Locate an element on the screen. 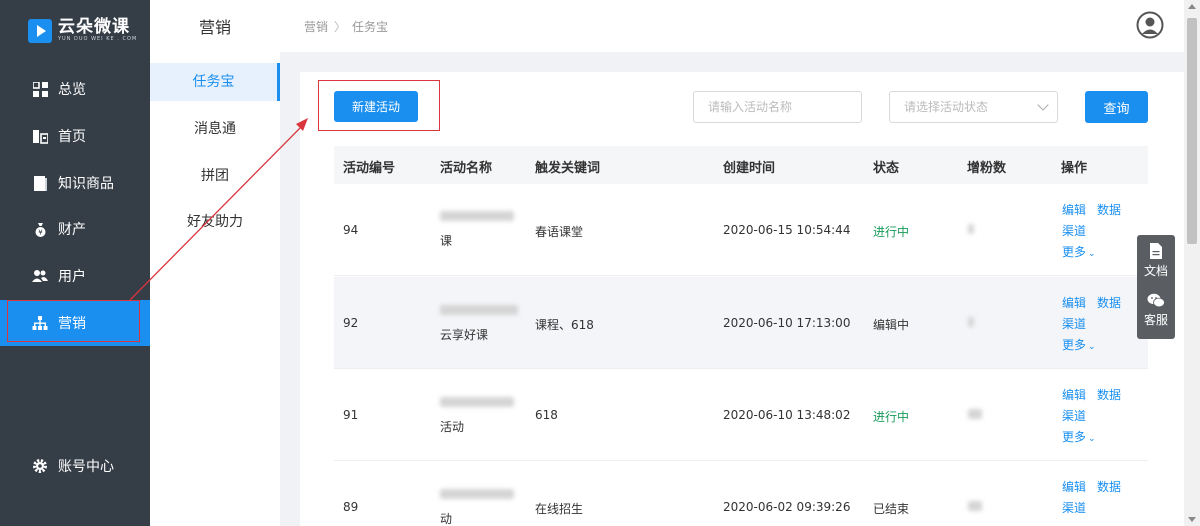  sidebar-item-users: 用户 is located at coordinates (75, 276).